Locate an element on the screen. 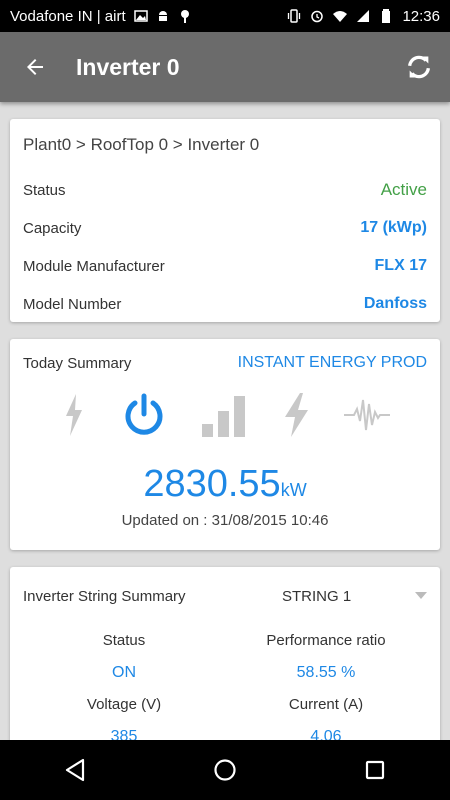 The image size is (450, 800). arrow-left-icon is located at coordinates (35, 67).